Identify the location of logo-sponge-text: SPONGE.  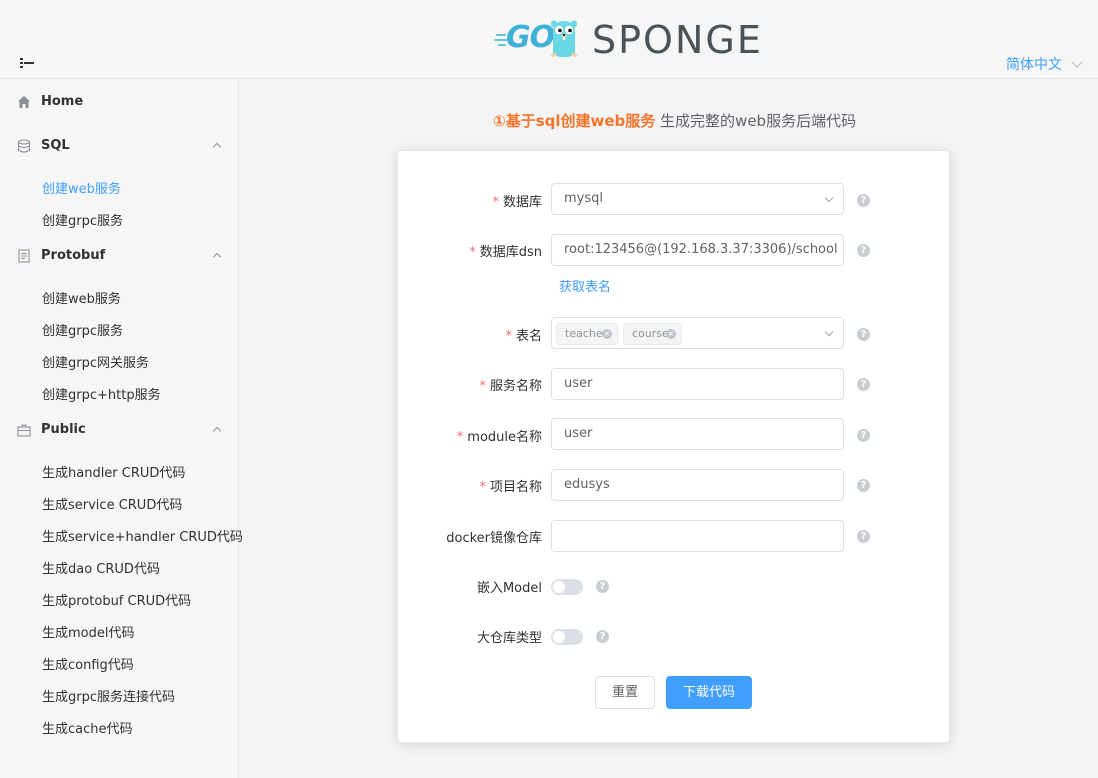
(677, 40).